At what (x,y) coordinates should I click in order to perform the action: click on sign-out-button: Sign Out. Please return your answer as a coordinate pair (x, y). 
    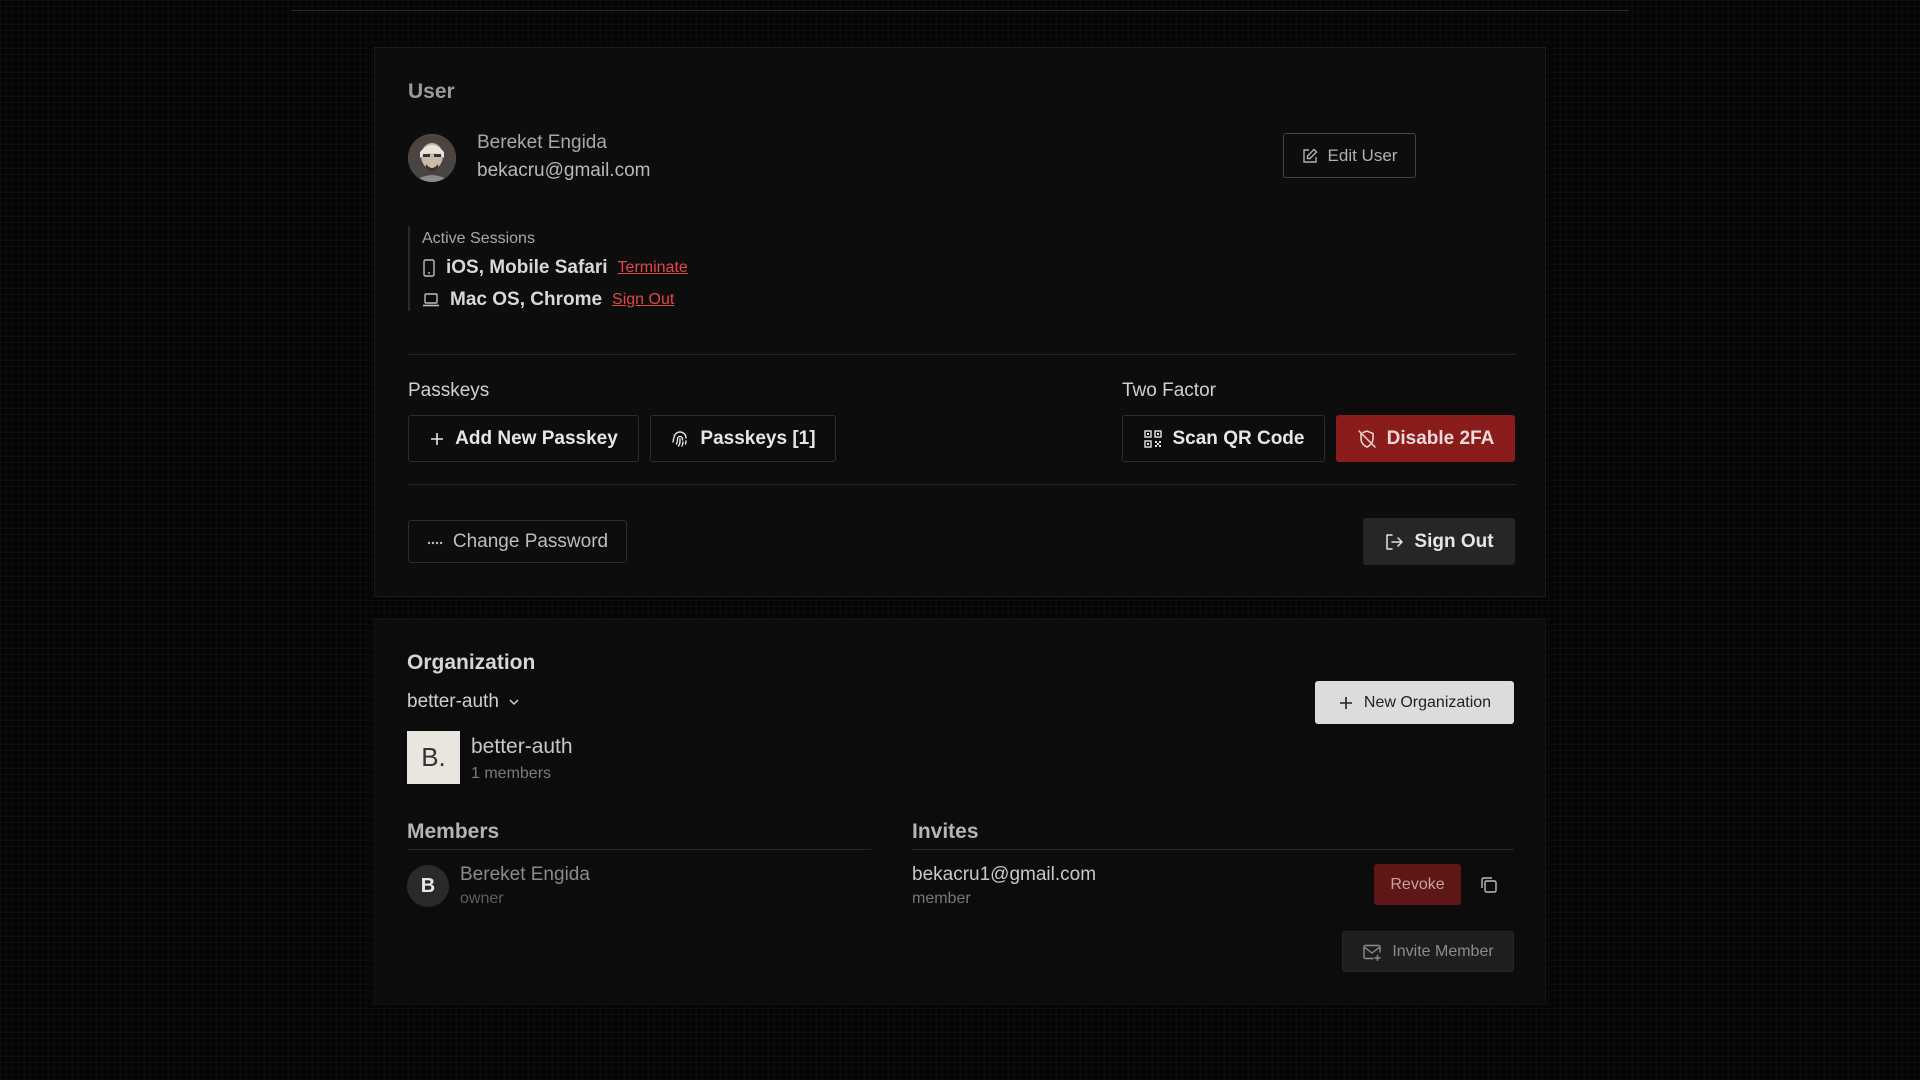
    Looking at the image, I should click on (1439, 541).